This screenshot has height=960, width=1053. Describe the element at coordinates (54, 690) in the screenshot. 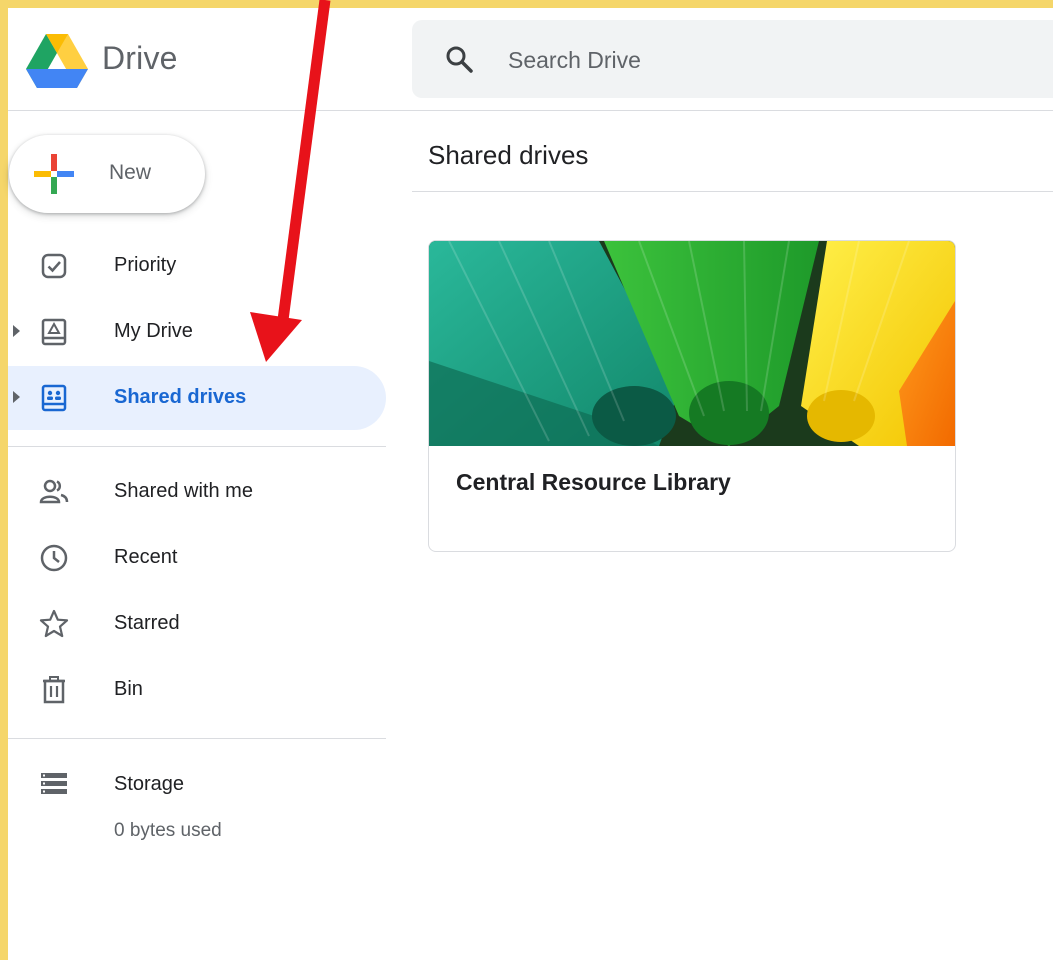

I see `trash-icon` at that location.